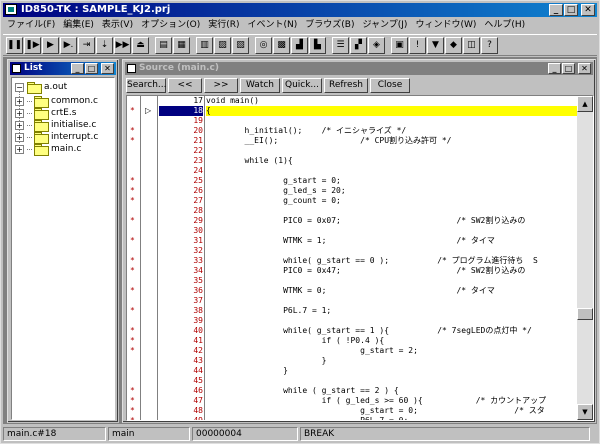 This screenshot has width=600, height=444. Describe the element at coordinates (571, 10) in the screenshot. I see `maximize-button: □` at that location.